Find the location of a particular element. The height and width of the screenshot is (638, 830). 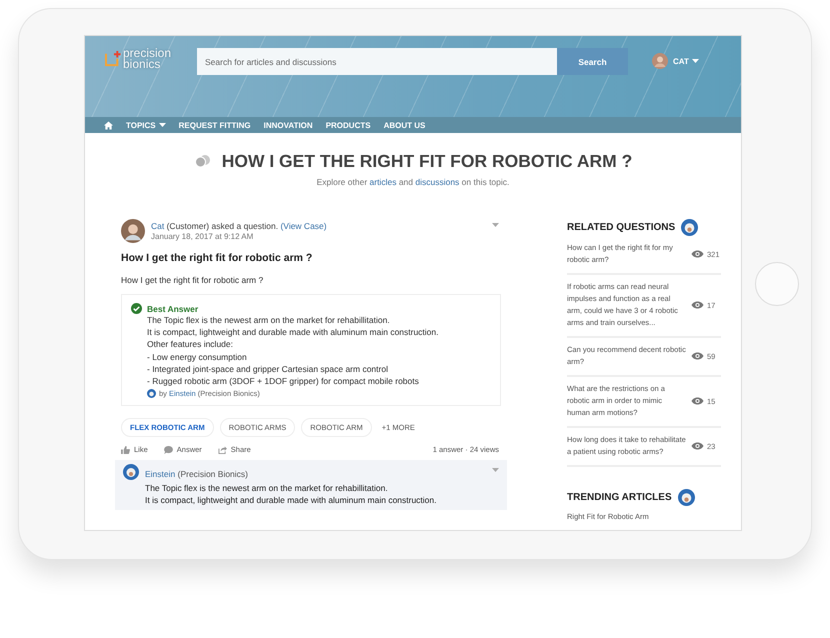

speech-bubble-icon is located at coordinates (168, 450).